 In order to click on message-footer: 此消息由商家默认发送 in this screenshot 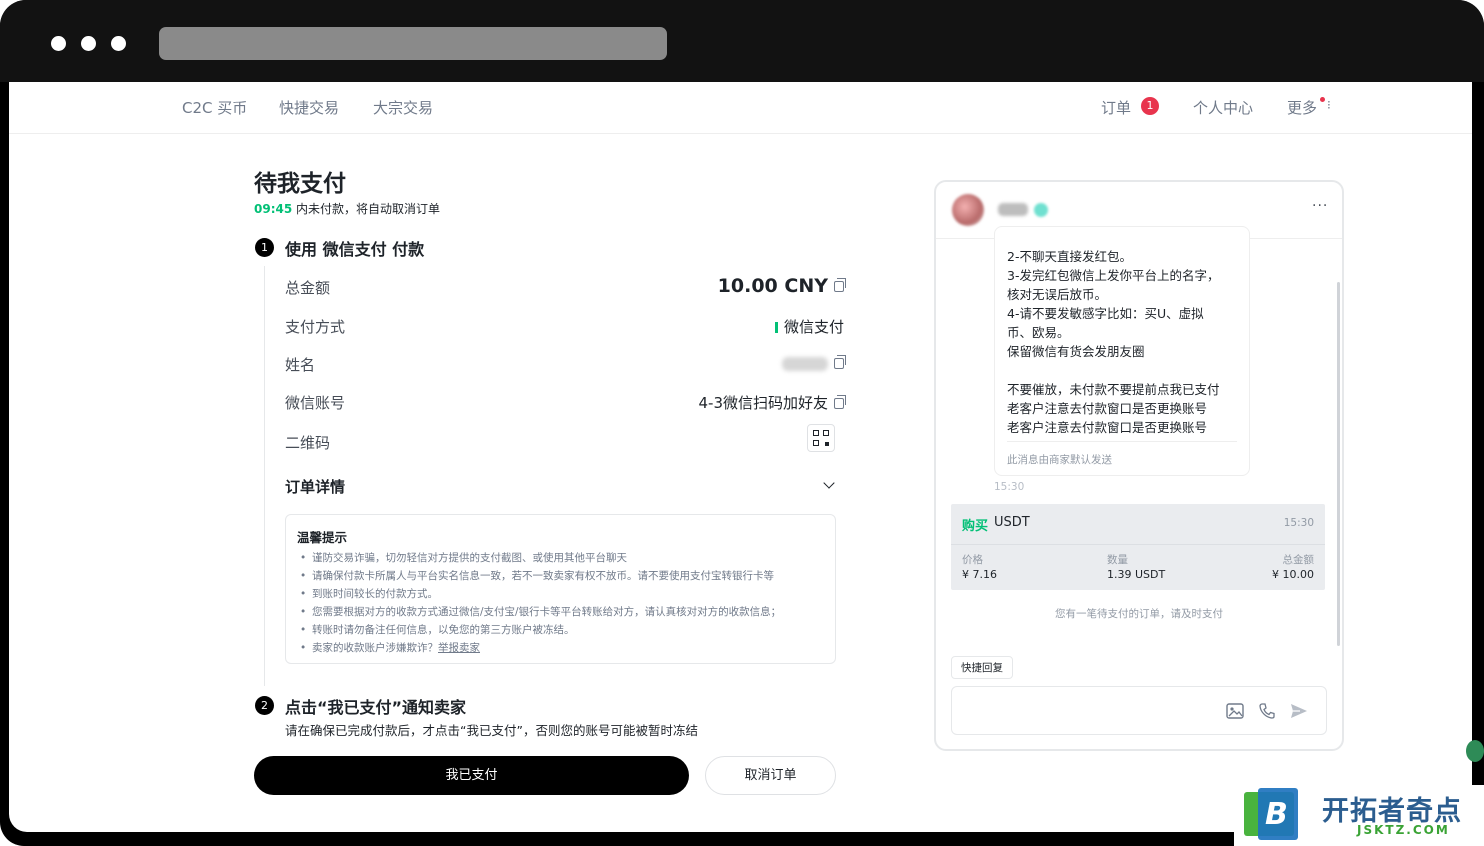, I will do `click(1122, 454)`.